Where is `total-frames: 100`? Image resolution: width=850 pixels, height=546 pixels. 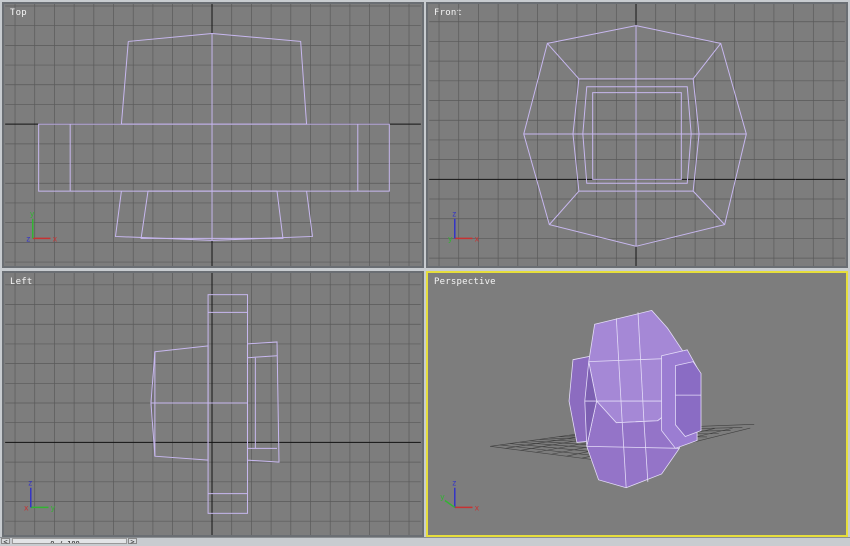 total-frames: 100 is located at coordinates (73, 542).